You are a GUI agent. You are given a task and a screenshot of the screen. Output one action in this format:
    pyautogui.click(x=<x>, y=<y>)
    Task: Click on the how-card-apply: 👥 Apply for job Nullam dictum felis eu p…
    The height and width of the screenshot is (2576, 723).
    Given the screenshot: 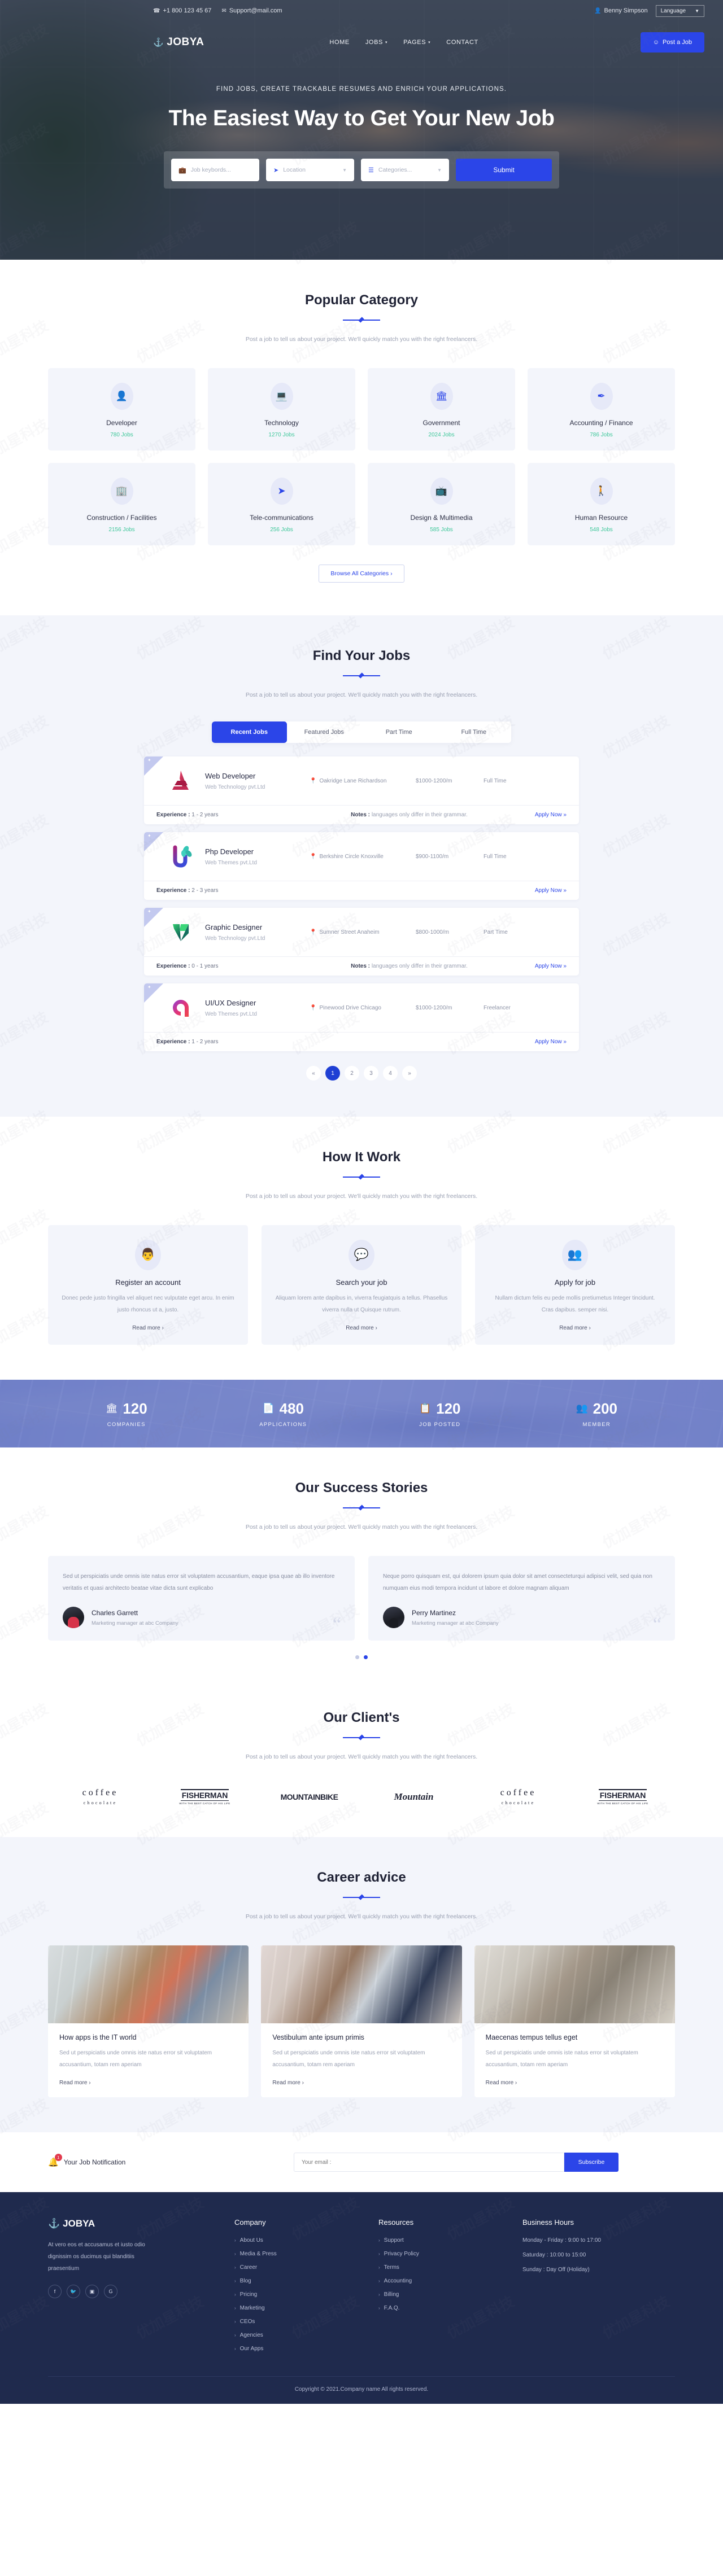 What is the action you would take?
    pyautogui.click(x=575, y=1285)
    